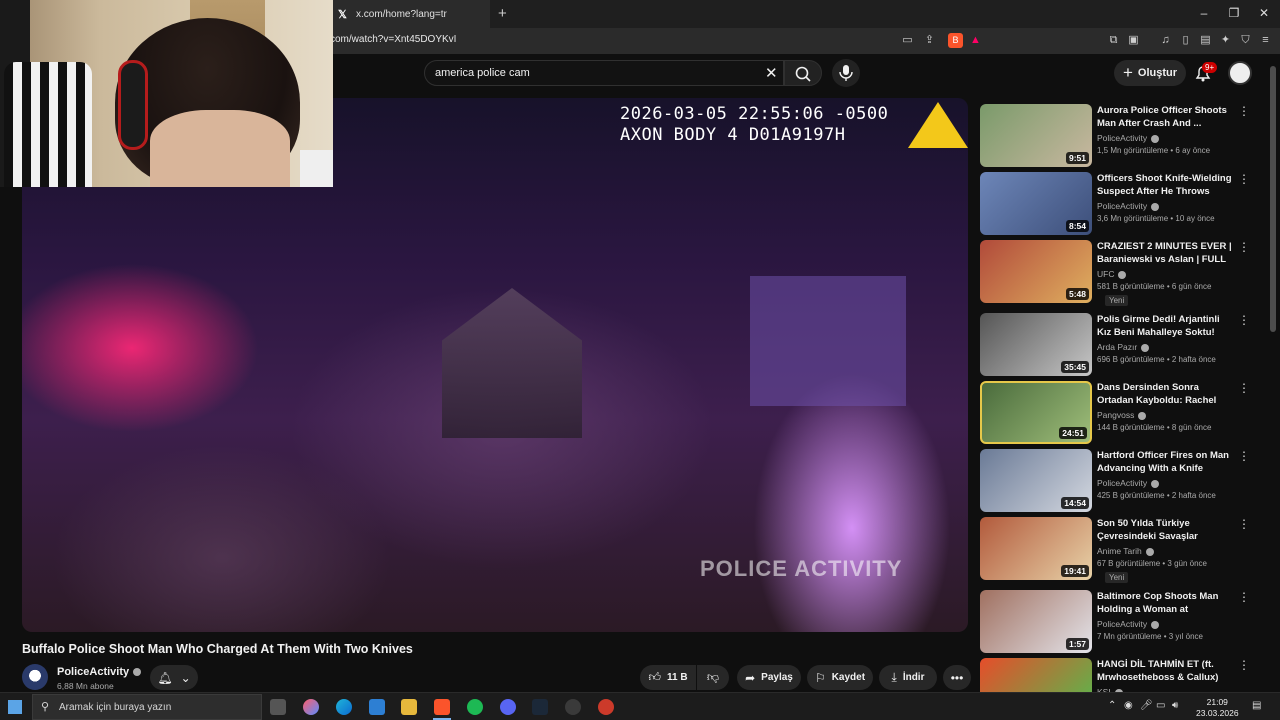 The width and height of the screenshot is (1280, 720). What do you see at coordinates (1245, 40) in the screenshot?
I see `vpn-icon: ⛉` at bounding box center [1245, 40].